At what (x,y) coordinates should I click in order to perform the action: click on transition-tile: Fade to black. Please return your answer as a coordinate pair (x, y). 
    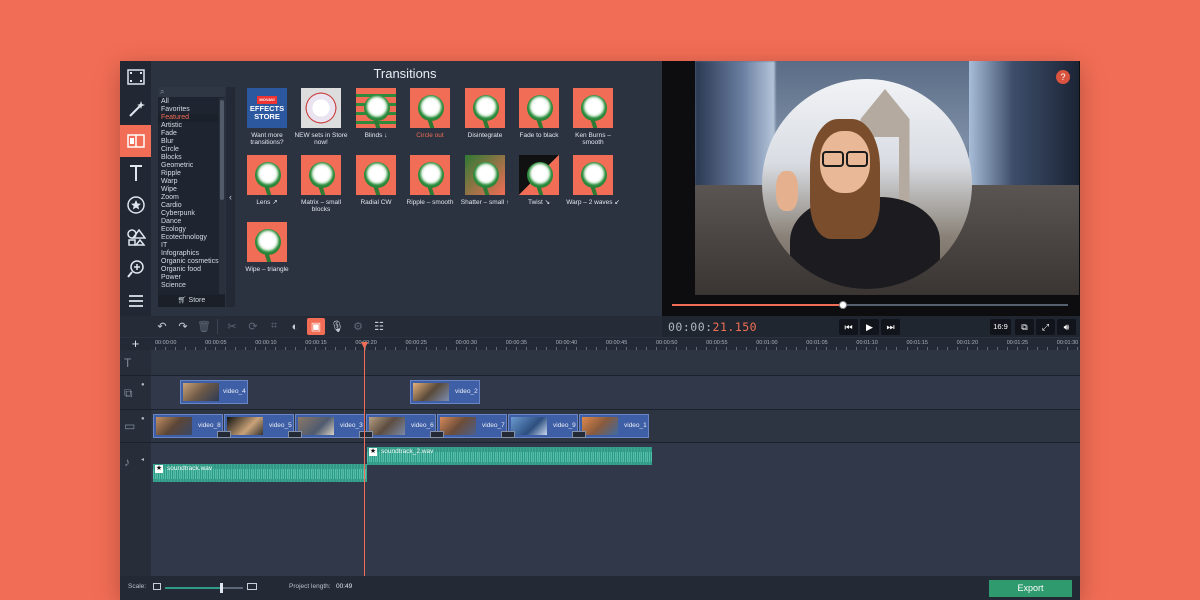
    Looking at the image, I should click on (539, 113).